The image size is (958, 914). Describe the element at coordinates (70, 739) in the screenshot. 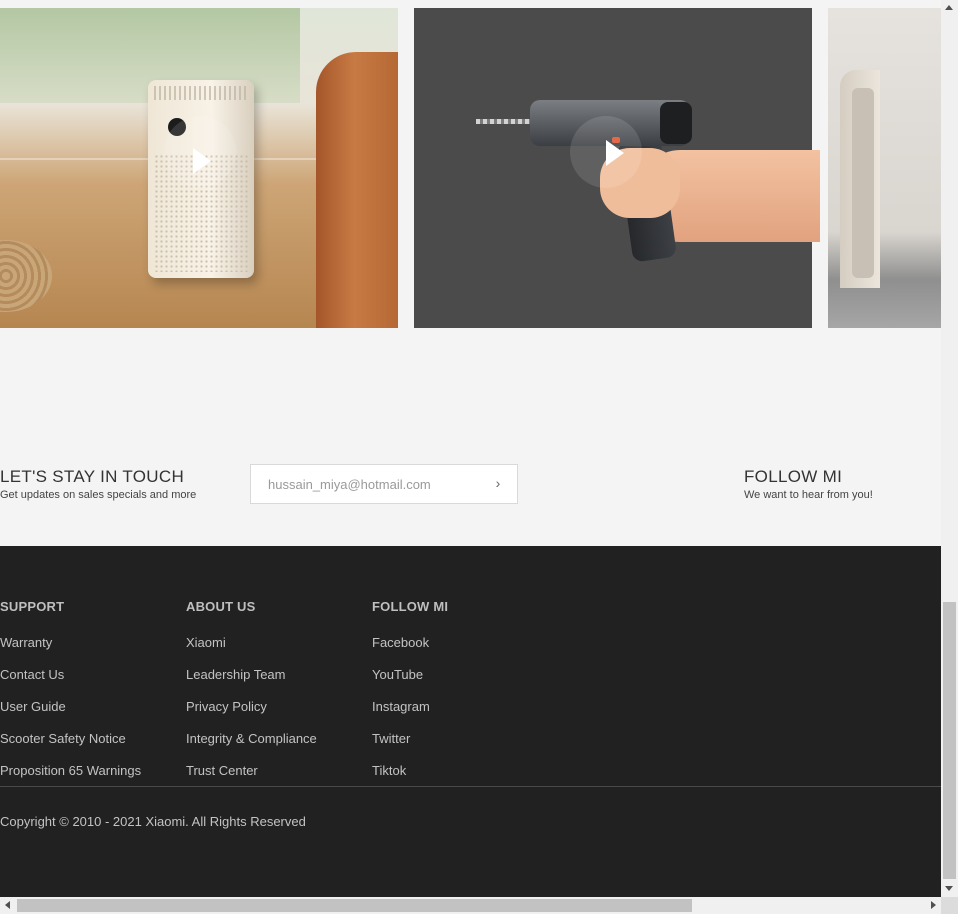

I see `footer-link-scooter-safety: Scooter Safety Notice` at that location.